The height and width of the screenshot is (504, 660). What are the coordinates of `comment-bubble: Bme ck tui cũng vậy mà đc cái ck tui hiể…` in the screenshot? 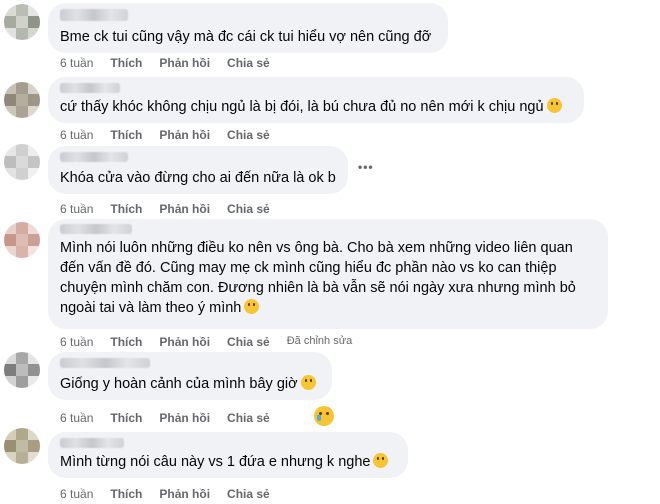 It's located at (248, 28).